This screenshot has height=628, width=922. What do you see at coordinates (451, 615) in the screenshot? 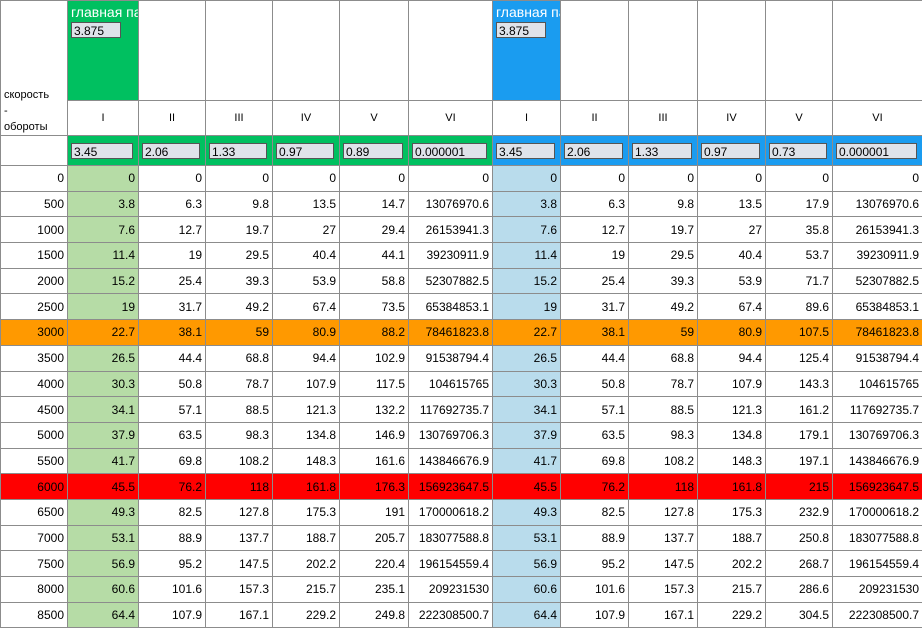
I see `speed-cell: 222308500.7` at bounding box center [451, 615].